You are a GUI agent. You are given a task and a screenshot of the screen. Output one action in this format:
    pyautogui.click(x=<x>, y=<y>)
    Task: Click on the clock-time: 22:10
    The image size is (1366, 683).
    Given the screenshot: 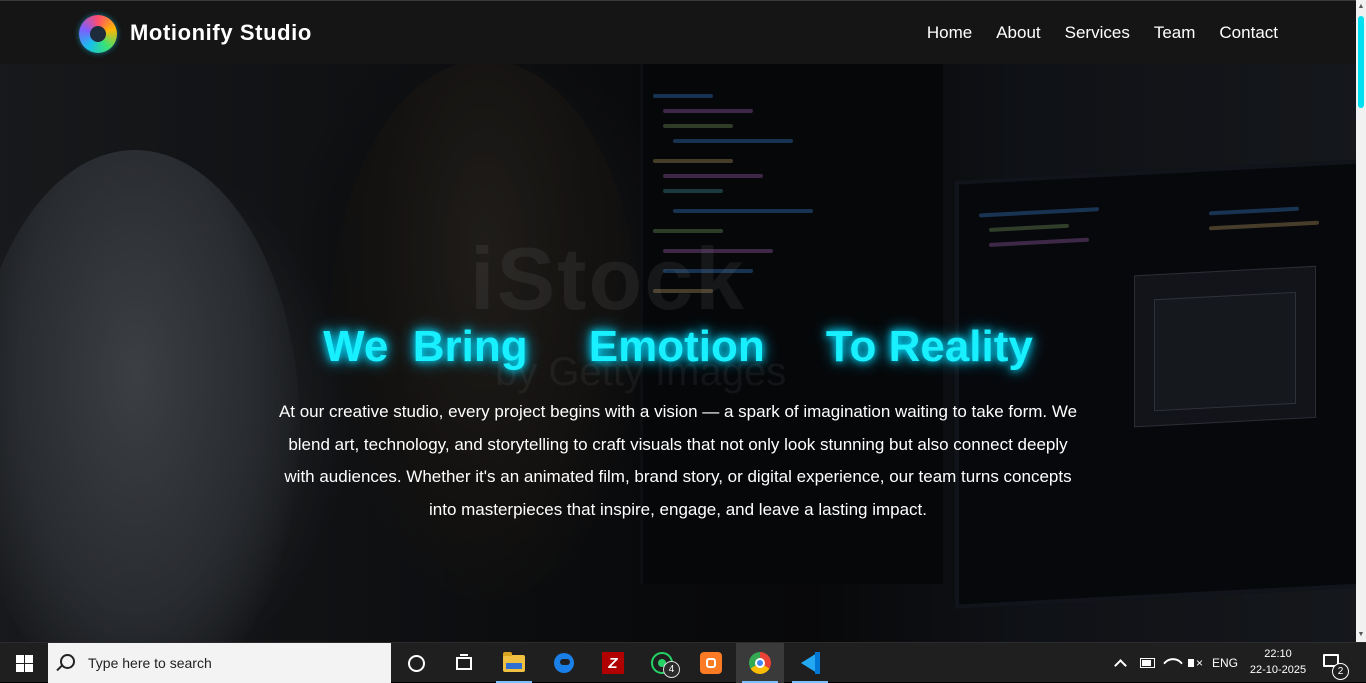 What is the action you would take?
    pyautogui.click(x=1278, y=654)
    